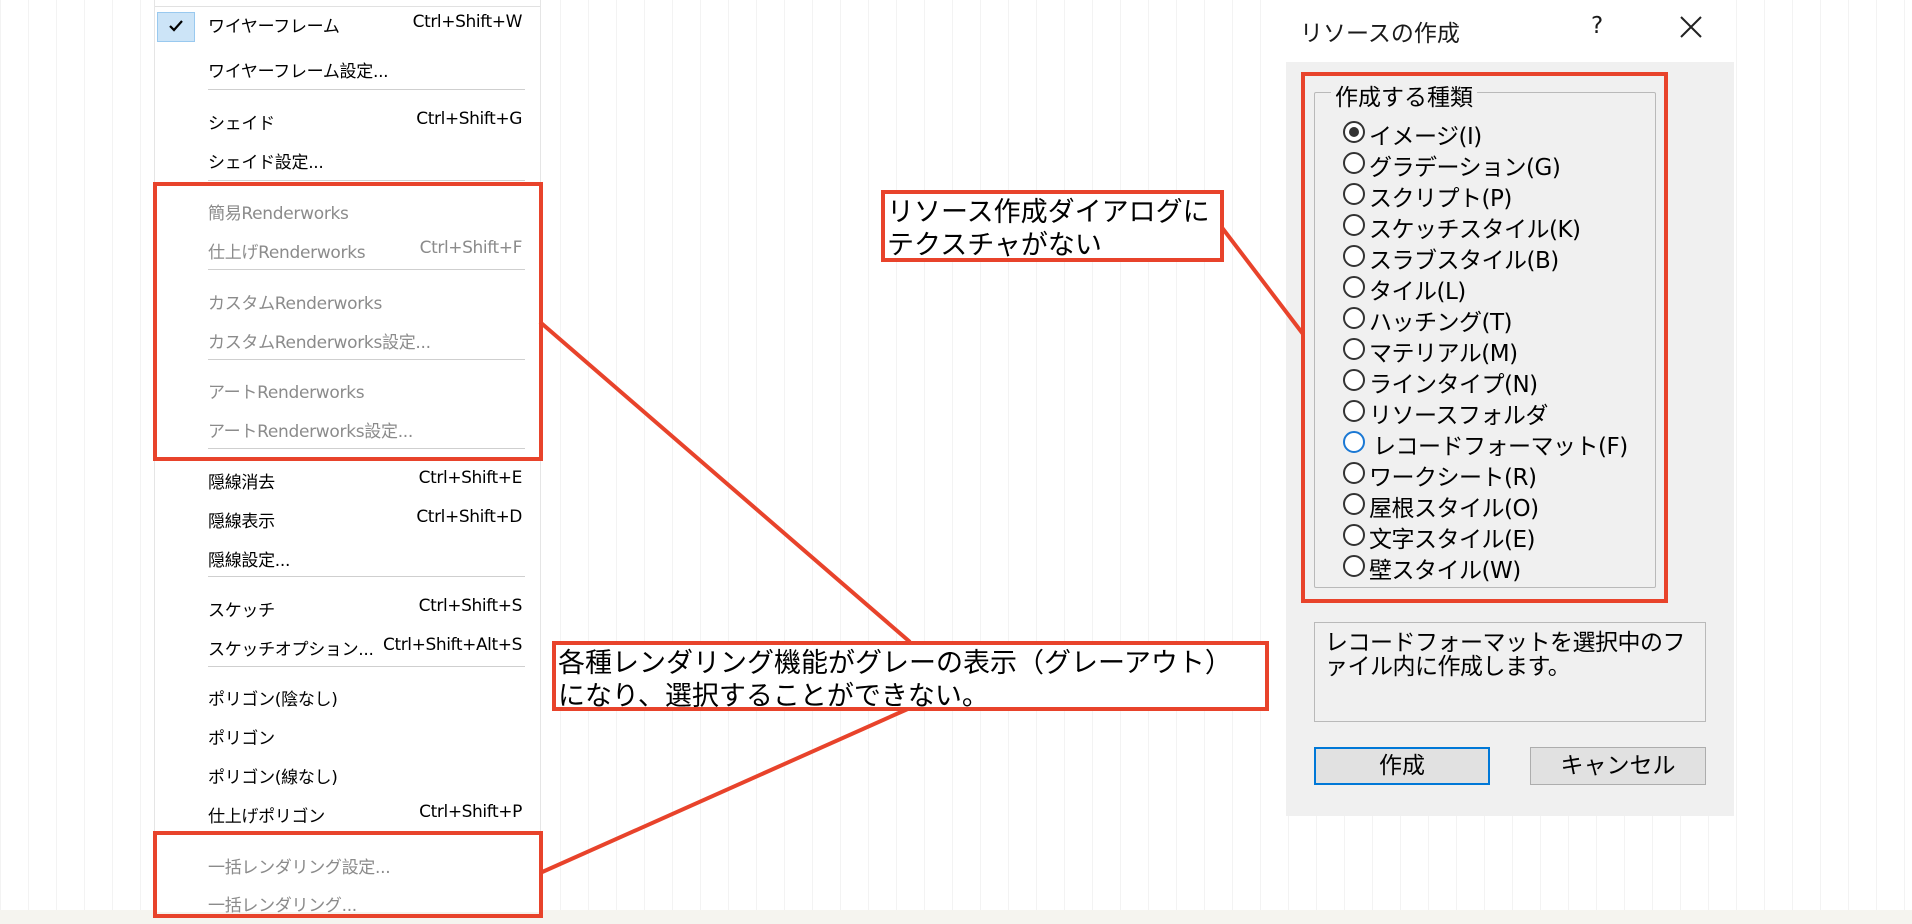 The width and height of the screenshot is (1912, 924). I want to click on resource-type-highlight, so click(1484, 337).